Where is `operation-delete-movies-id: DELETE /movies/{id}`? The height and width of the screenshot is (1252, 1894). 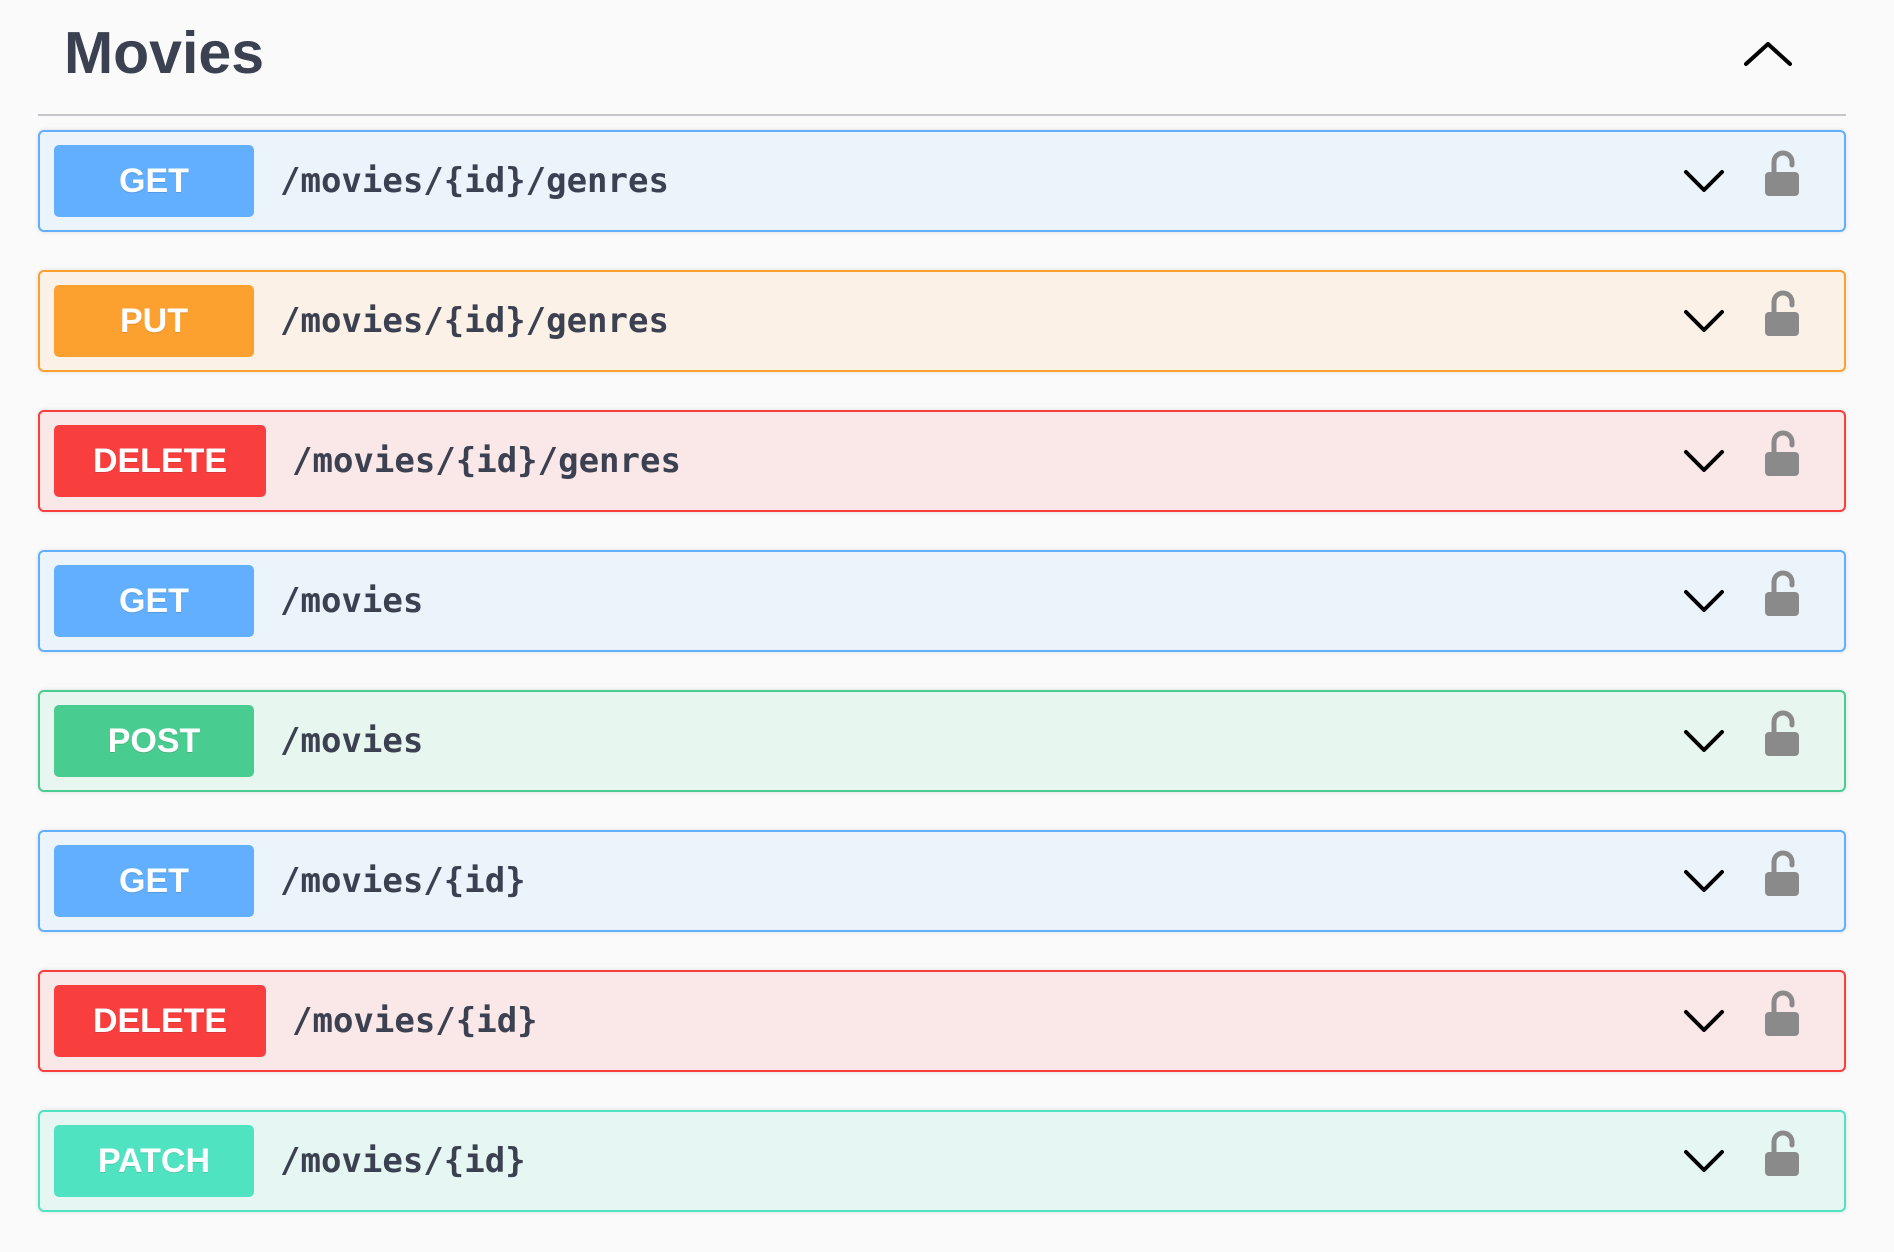
operation-delete-movies-id: DELETE /movies/{id} is located at coordinates (942, 1021).